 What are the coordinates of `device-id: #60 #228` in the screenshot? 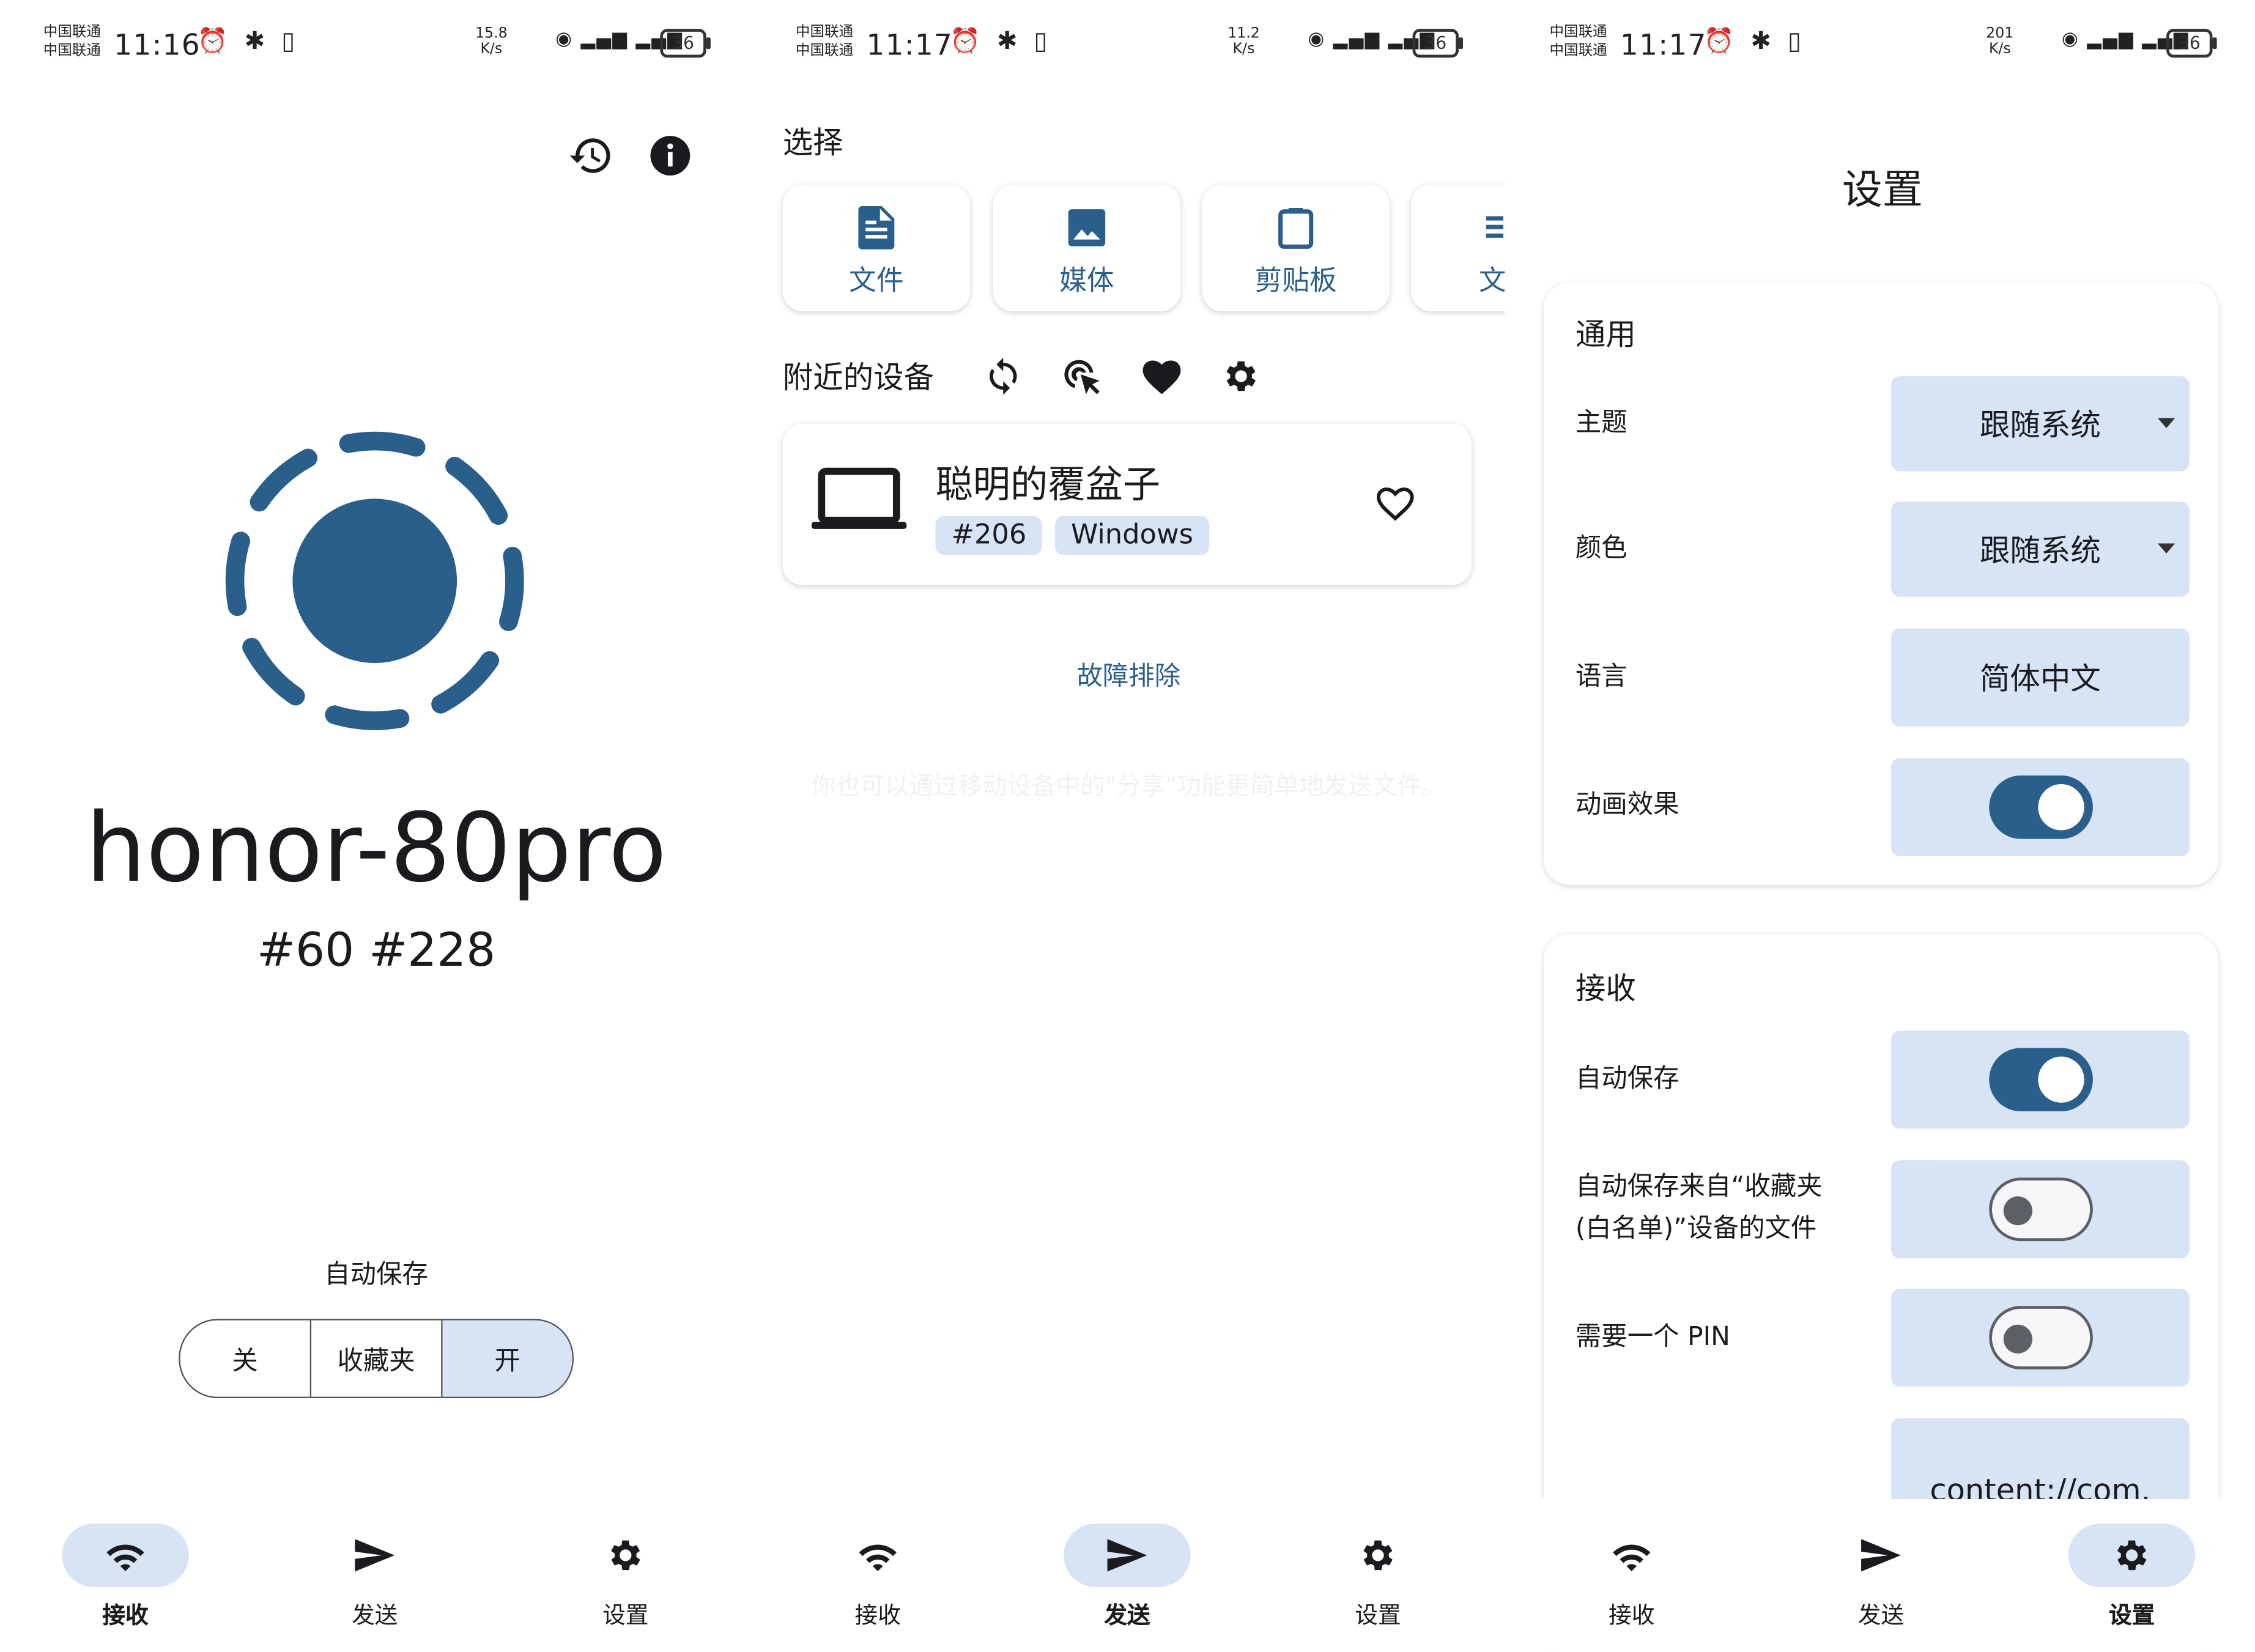 It's located at (376, 949).